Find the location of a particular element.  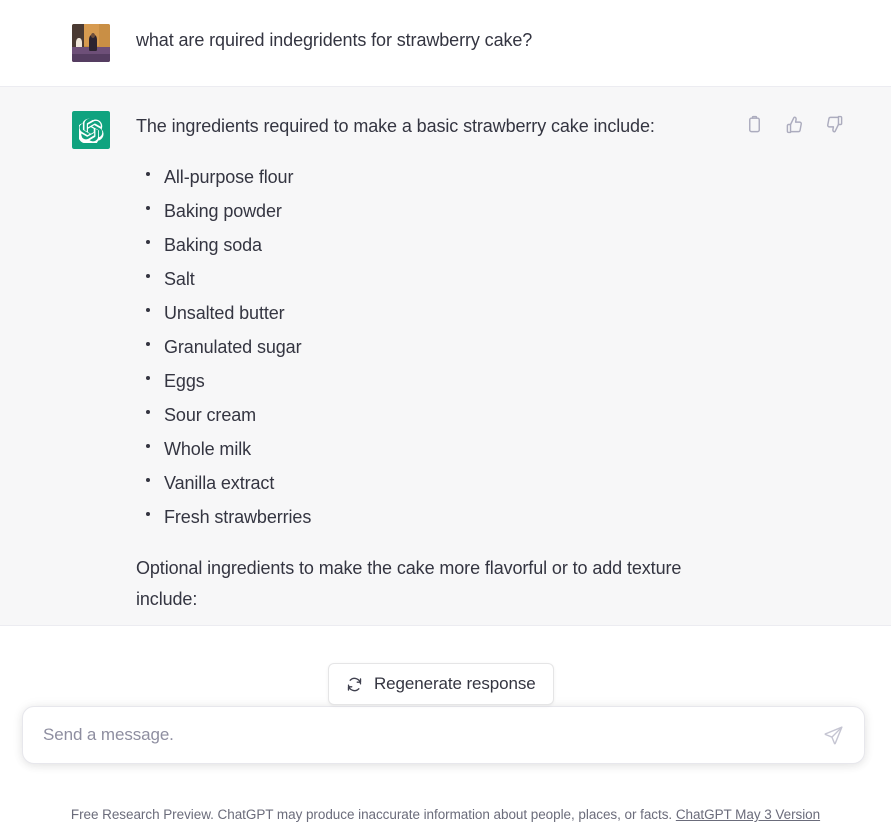

list-item: Baking soda is located at coordinates (436, 245).